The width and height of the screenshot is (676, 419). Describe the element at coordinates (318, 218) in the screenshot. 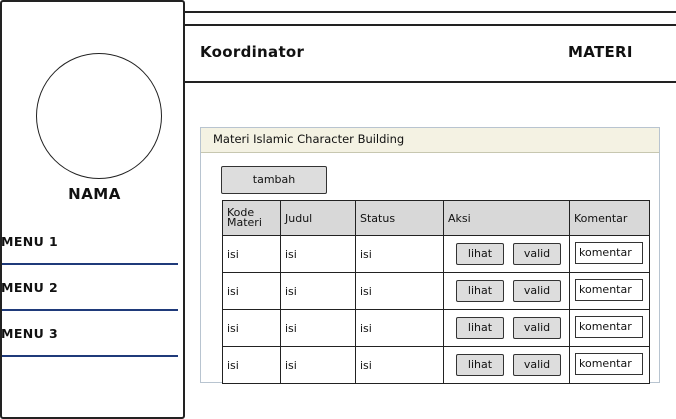

I see `column-header-judul: Judul` at that location.